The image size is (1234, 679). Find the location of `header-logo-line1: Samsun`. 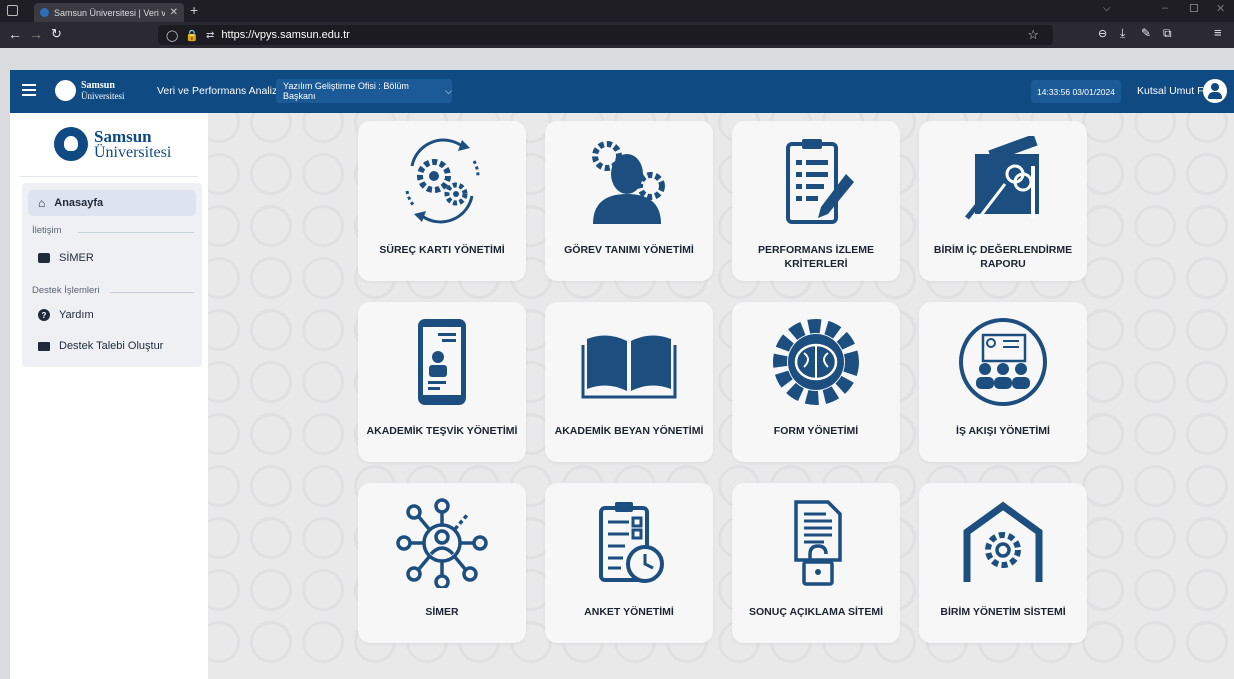

header-logo-line1: Samsun is located at coordinates (98, 85).